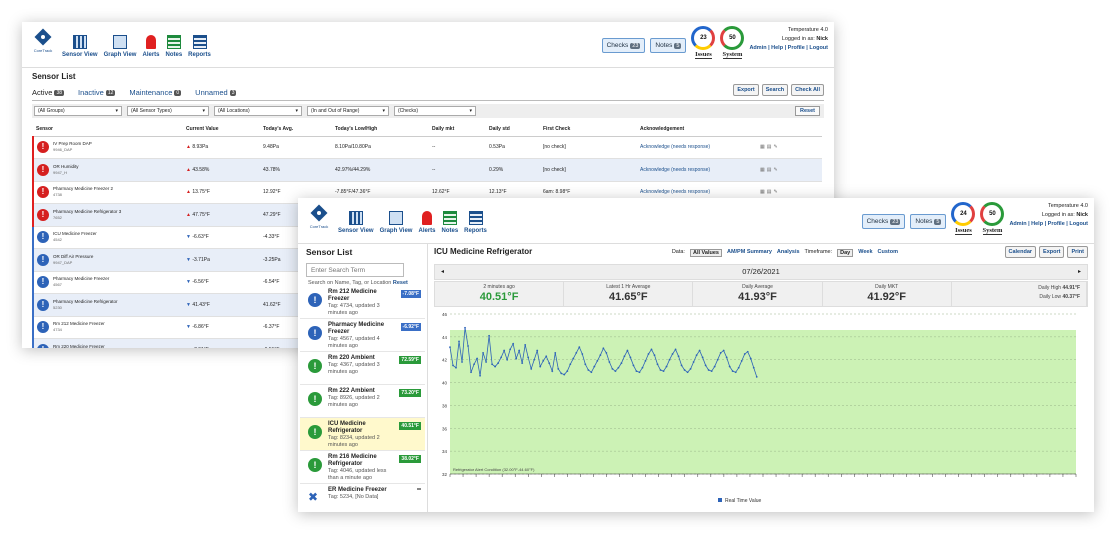  What do you see at coordinates (888, 253) in the screenshot?
I see `timeframe-custom: Custom` at bounding box center [888, 253].